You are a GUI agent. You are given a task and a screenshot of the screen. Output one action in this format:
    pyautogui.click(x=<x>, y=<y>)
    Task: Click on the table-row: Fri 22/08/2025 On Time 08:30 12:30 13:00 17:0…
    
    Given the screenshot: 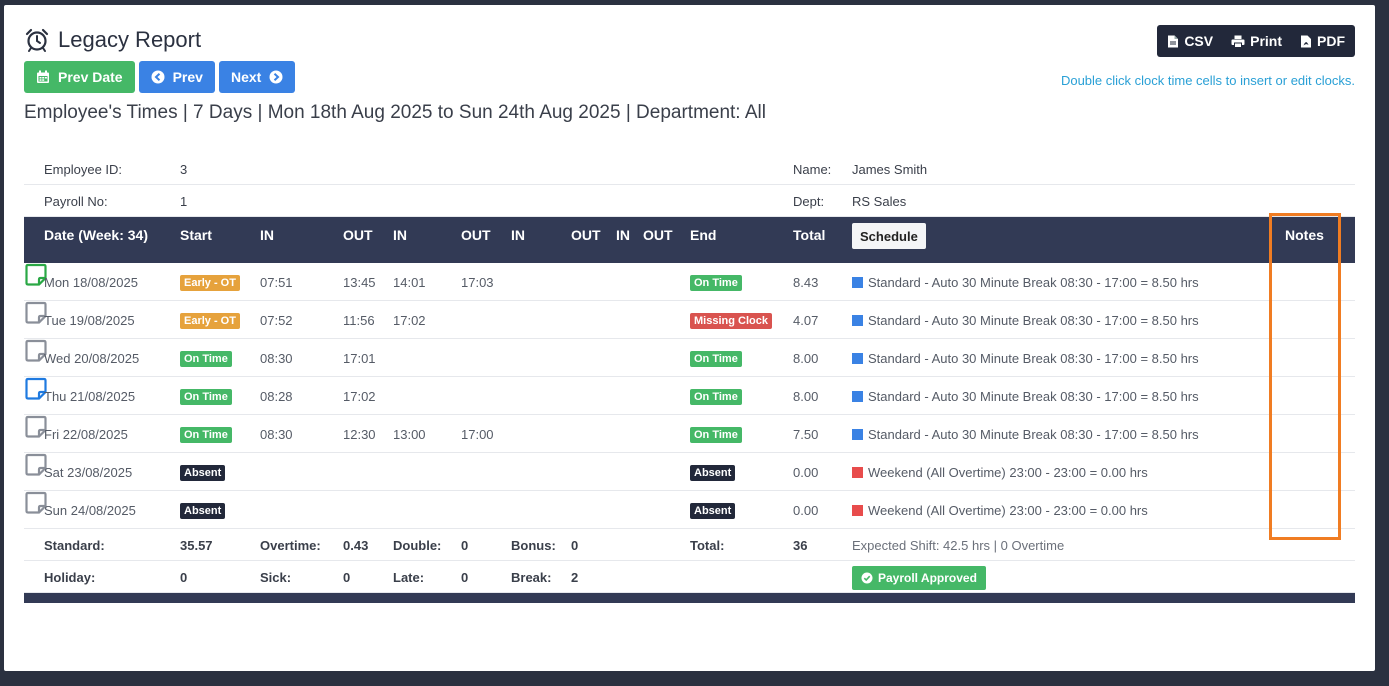 What is the action you would take?
    pyautogui.click(x=689, y=434)
    